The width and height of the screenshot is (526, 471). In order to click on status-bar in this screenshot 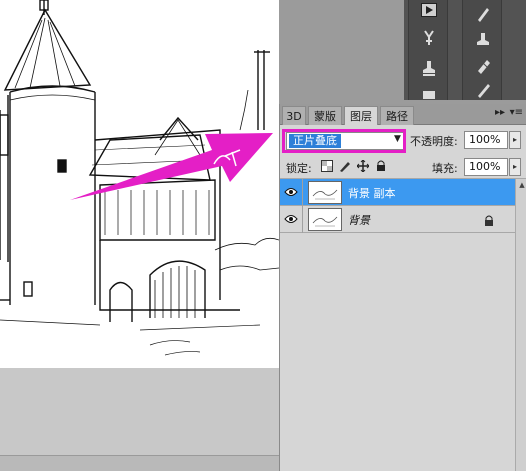, I will do `click(139, 463)`.